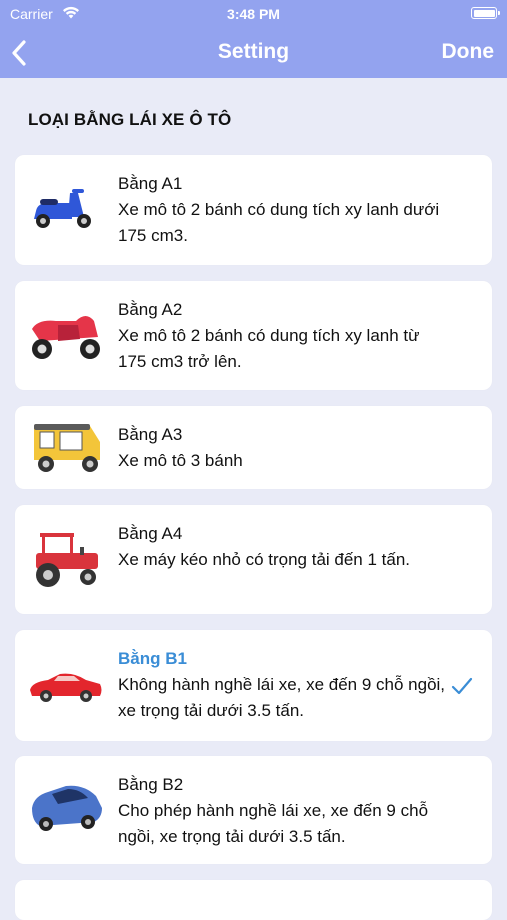 The width and height of the screenshot is (507, 920). I want to click on license-card-a3: Bằng A3 Xe mô tô 3 bánh, so click(253, 447).